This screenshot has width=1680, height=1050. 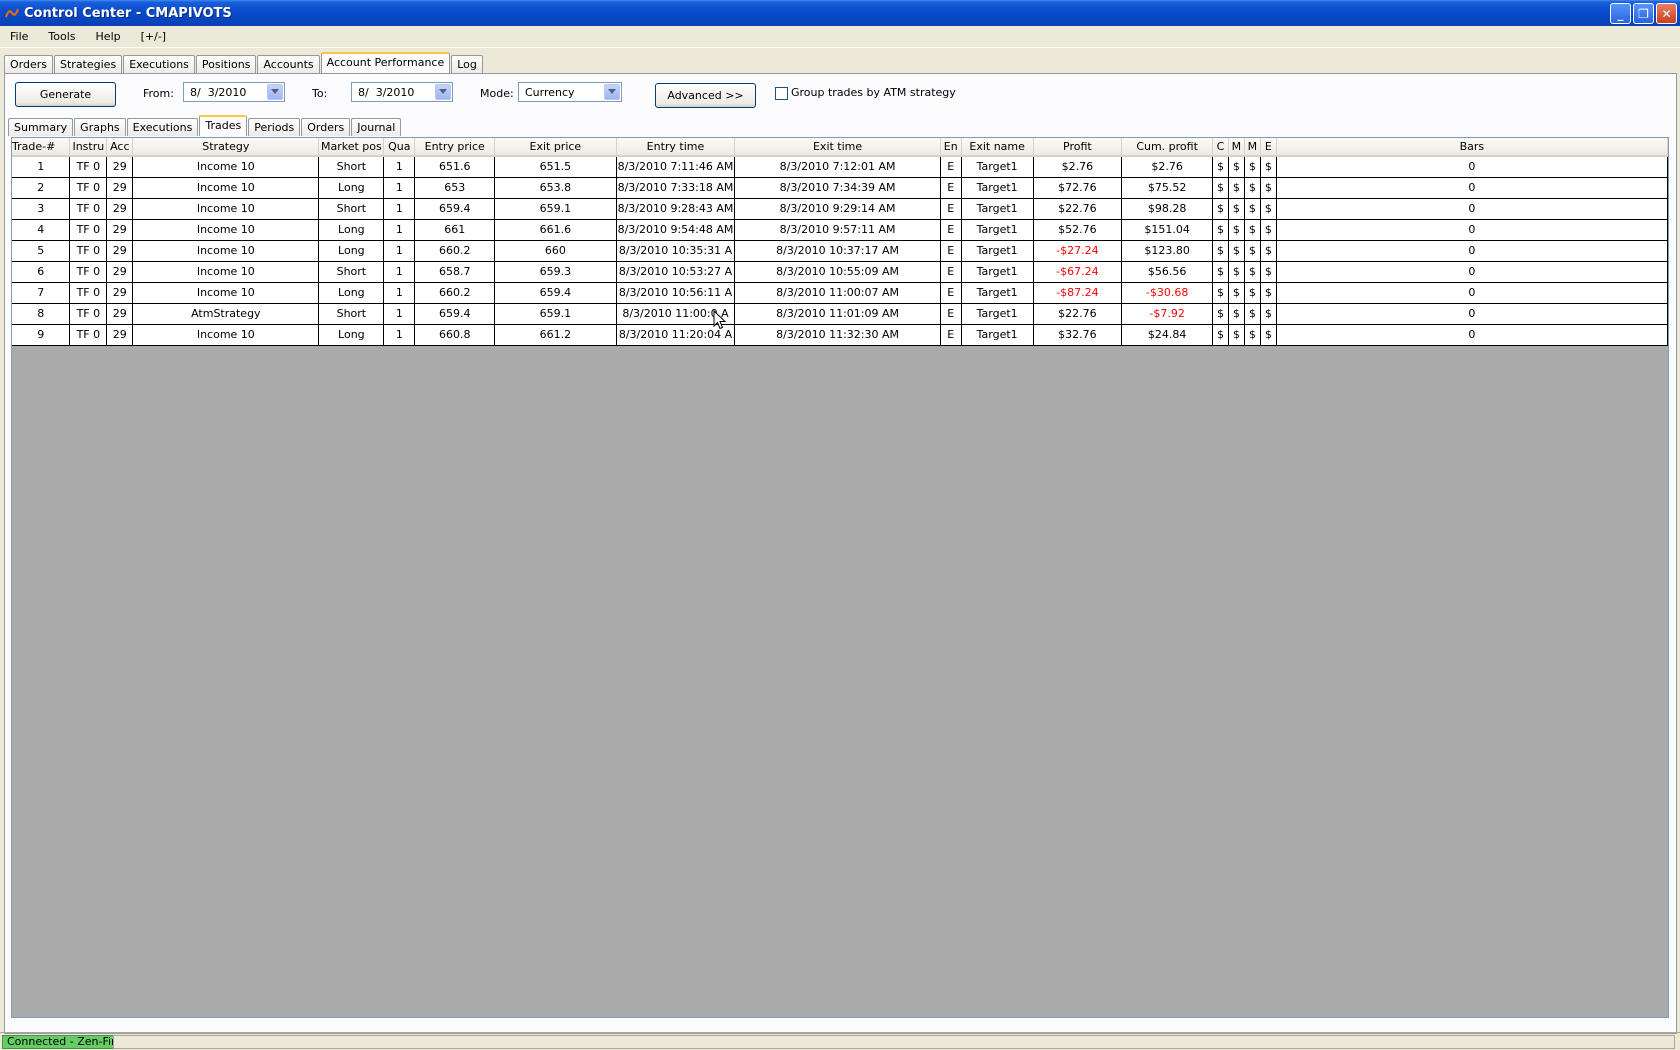 What do you see at coordinates (1167, 147) in the screenshot?
I see `column-header: Cum. profit` at bounding box center [1167, 147].